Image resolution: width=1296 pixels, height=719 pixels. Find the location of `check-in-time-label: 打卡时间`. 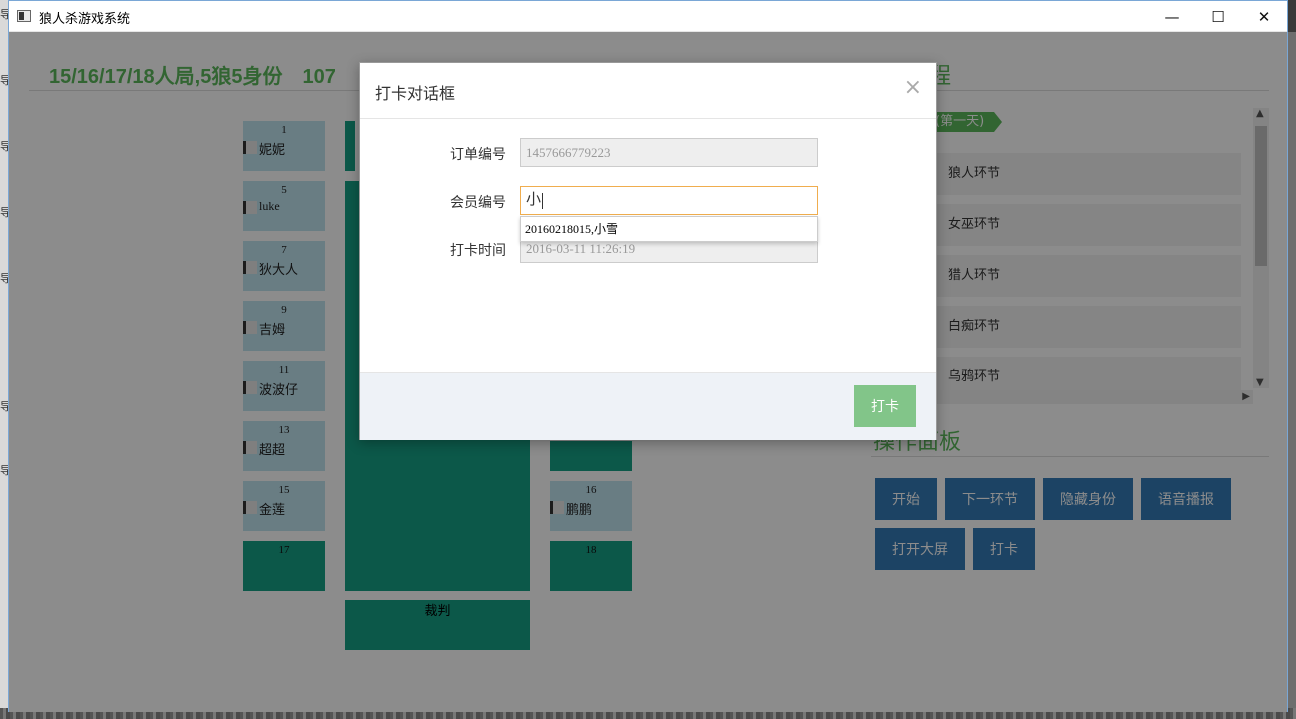

check-in-time-label: 打卡时间 is located at coordinates (478, 251).